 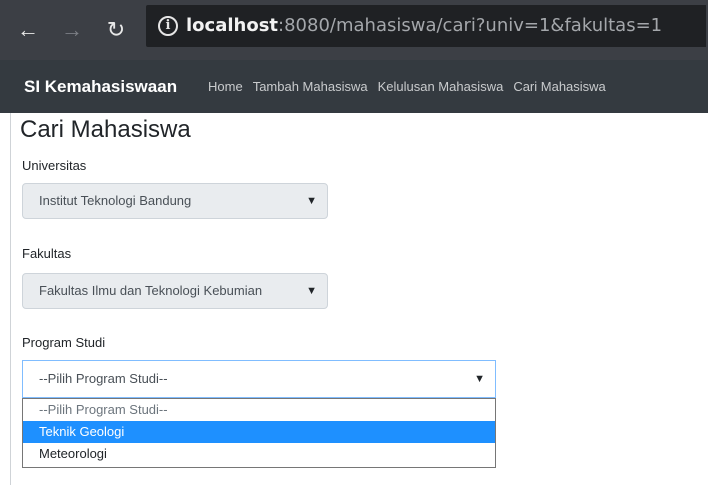 What do you see at coordinates (225, 86) in the screenshot?
I see `nav-link-home: Home` at bounding box center [225, 86].